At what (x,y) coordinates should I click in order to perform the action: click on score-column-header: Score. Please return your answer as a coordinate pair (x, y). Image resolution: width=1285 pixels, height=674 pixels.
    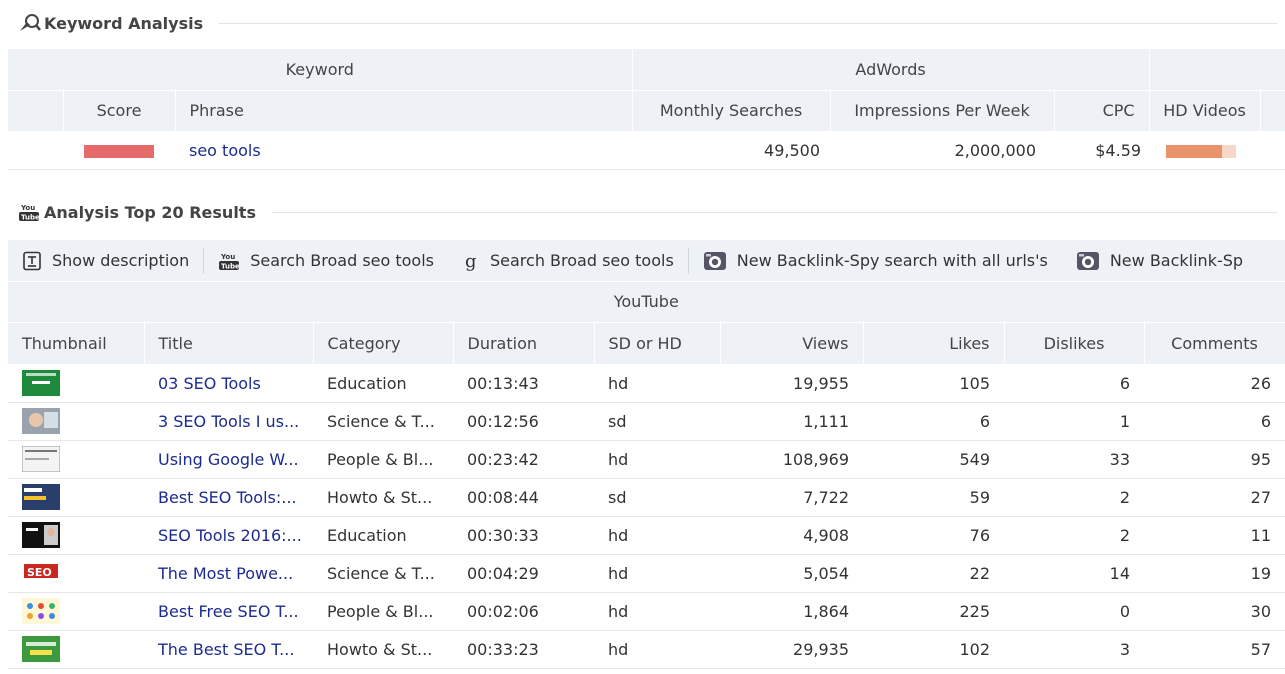
    Looking at the image, I should click on (119, 111).